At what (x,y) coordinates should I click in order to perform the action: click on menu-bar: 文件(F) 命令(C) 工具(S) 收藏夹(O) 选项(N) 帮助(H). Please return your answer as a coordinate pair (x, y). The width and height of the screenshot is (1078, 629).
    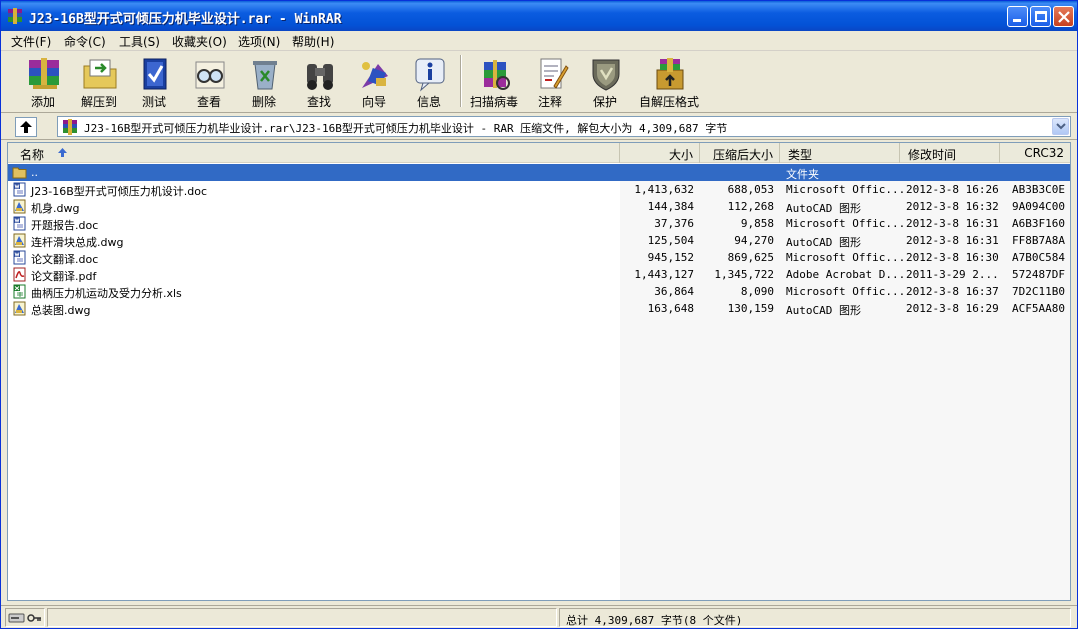
    Looking at the image, I should click on (539, 41).